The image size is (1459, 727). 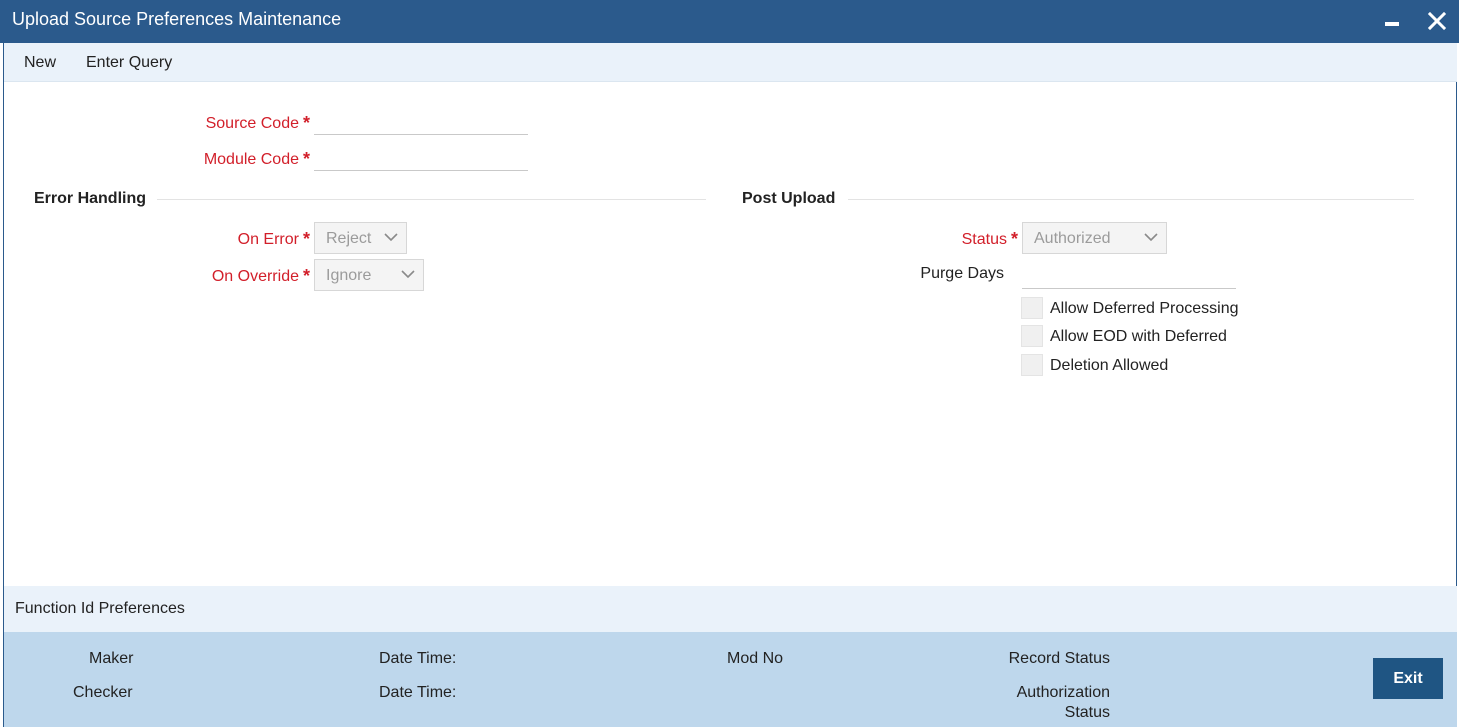 I want to click on allow-eod-with-deferred-checkbox, so click(x=1032, y=336).